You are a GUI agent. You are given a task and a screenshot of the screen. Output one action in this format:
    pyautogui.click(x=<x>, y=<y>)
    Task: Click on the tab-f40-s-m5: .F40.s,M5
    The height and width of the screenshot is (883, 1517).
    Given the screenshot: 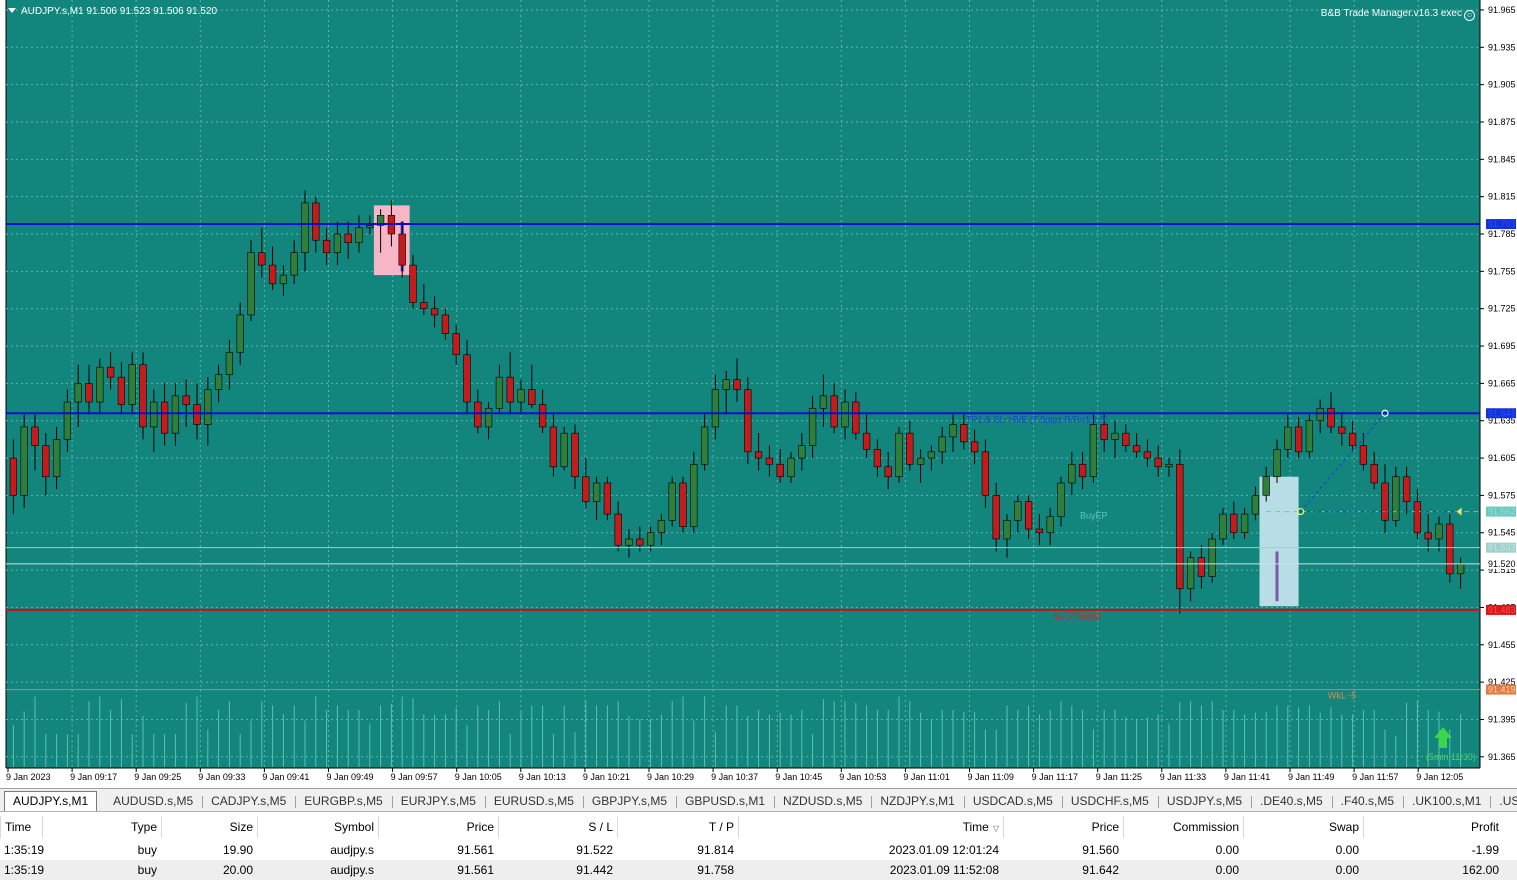 What is the action you would take?
    pyautogui.click(x=1367, y=801)
    